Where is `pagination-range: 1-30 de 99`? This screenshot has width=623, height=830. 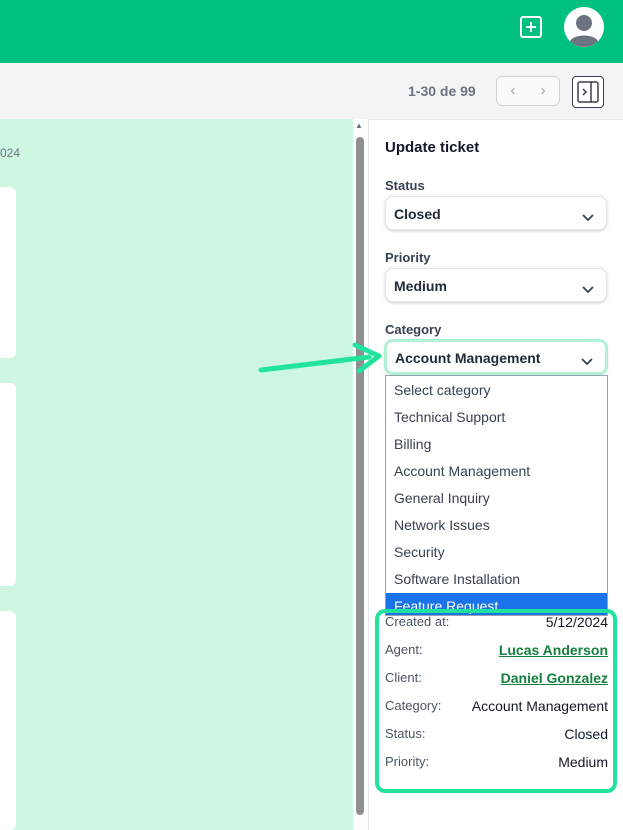 pagination-range: 1-30 de 99 is located at coordinates (442, 91).